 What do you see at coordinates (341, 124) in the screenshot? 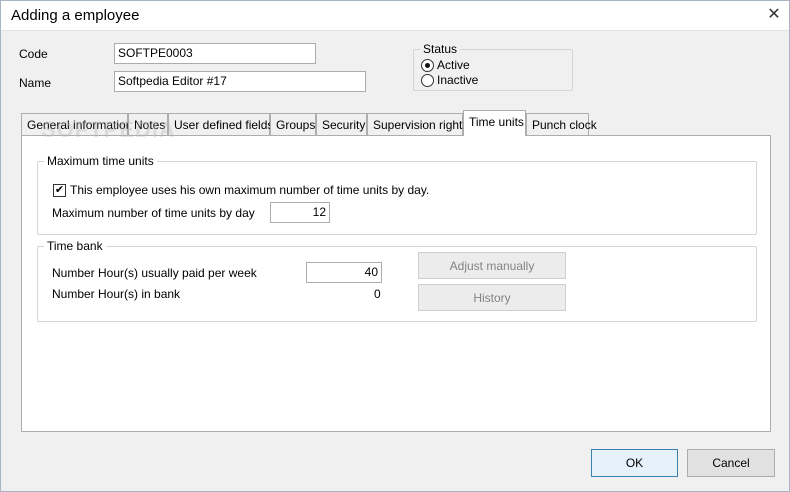
I see `tab-security: Security` at bounding box center [341, 124].